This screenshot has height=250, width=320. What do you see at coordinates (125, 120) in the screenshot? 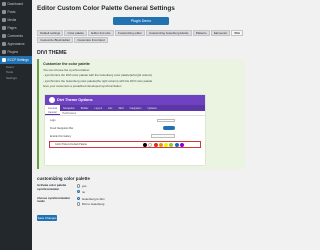
I see `divi-logo-row: Logo` at bounding box center [125, 120].